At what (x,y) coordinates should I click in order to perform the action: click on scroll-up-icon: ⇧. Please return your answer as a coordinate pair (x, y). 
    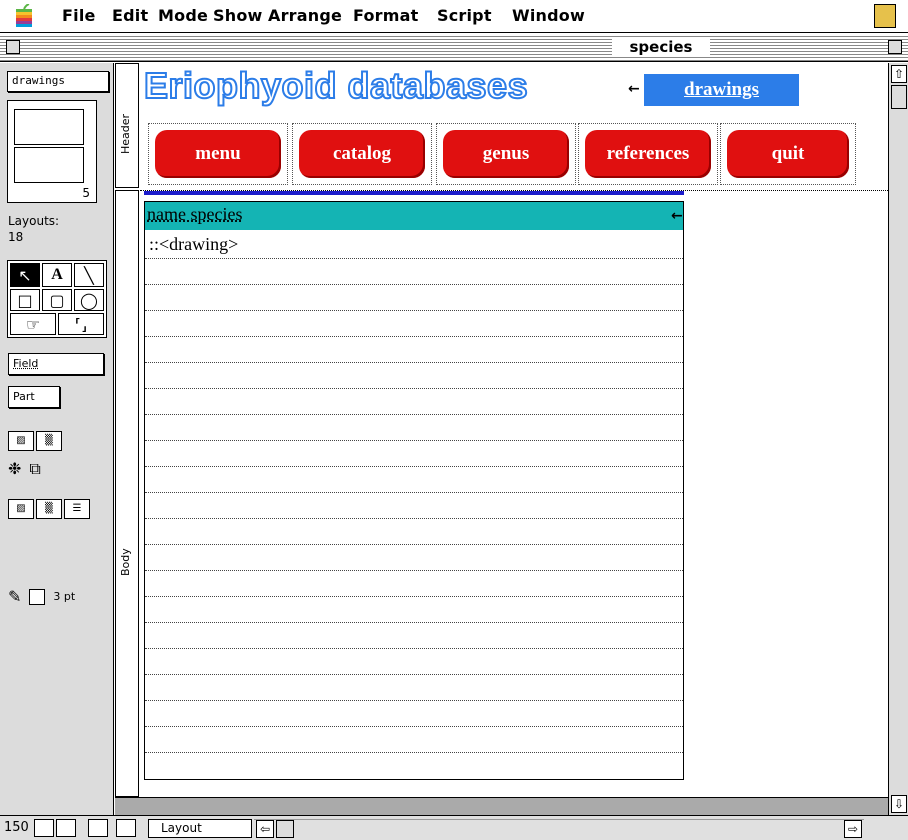
    Looking at the image, I should click on (899, 74).